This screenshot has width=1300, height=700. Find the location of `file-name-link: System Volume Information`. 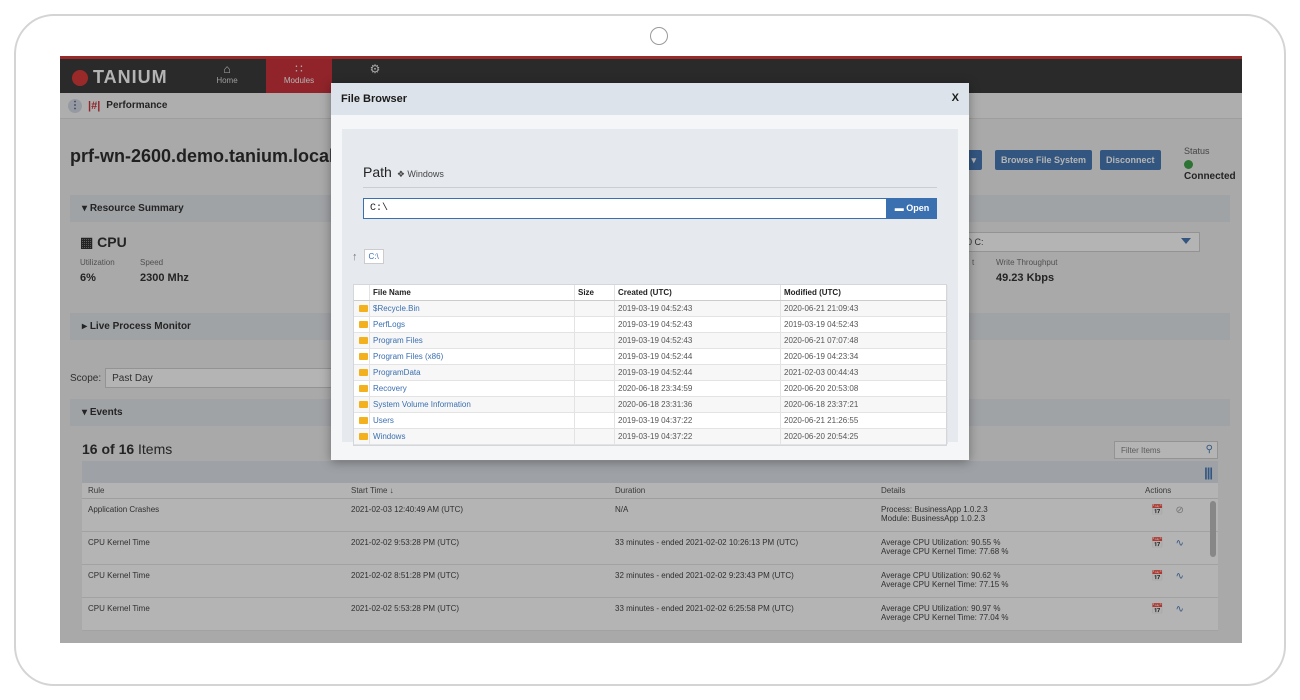

file-name-link: System Volume Information is located at coordinates (472, 404).